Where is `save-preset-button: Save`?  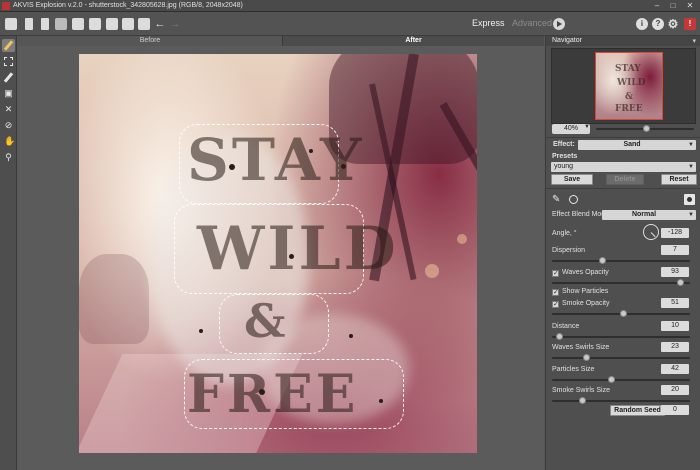 save-preset-button: Save is located at coordinates (572, 179).